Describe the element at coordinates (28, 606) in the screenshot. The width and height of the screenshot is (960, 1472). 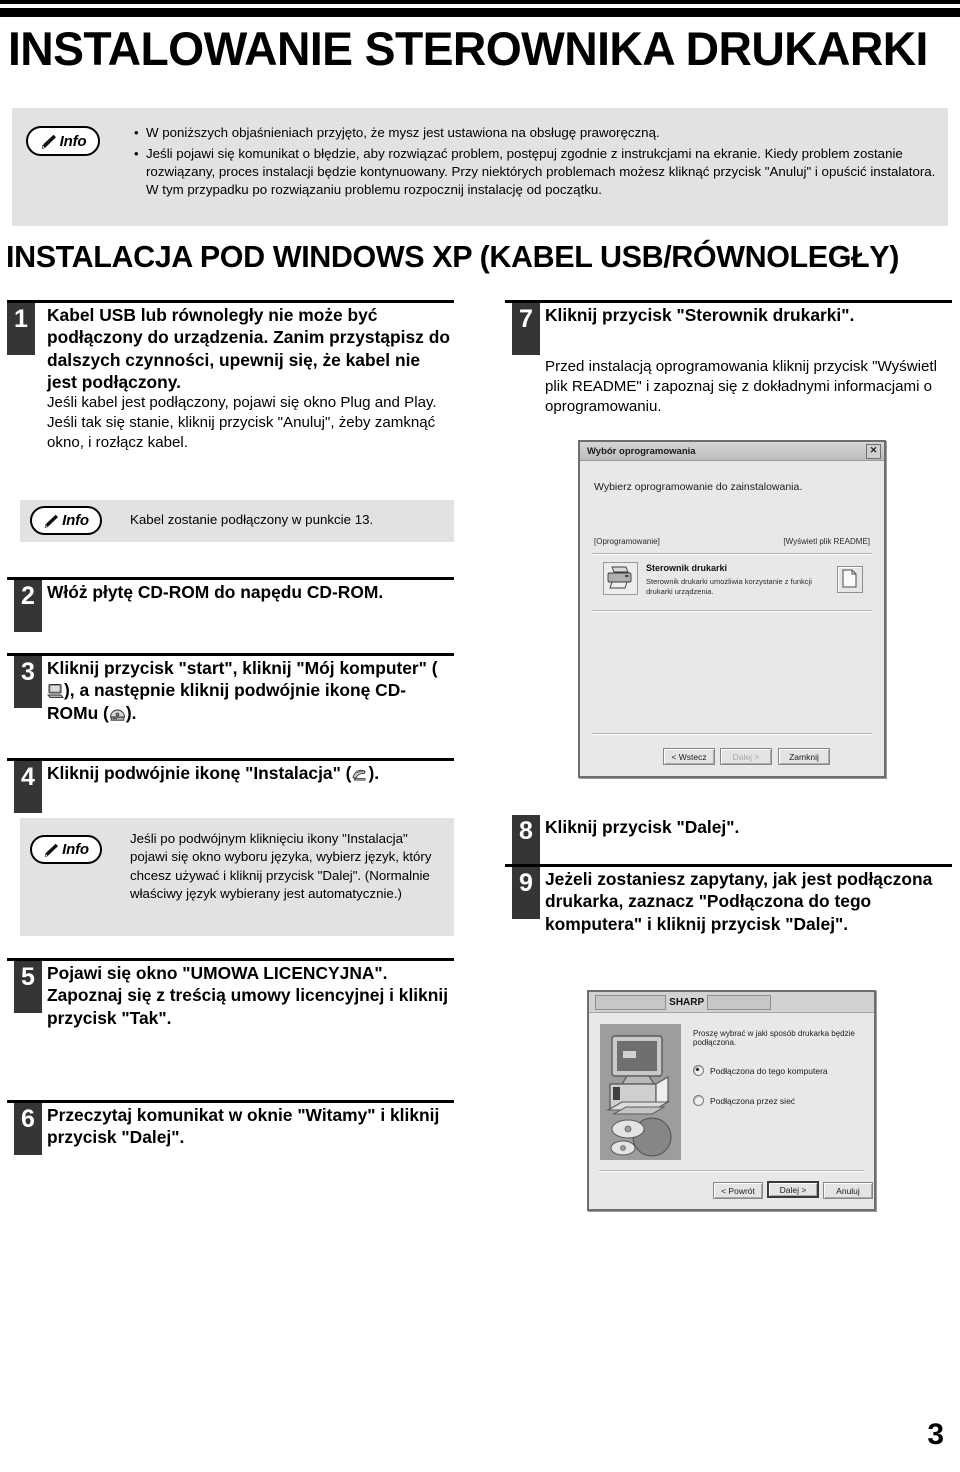
I see `step-number-badge: 2` at that location.